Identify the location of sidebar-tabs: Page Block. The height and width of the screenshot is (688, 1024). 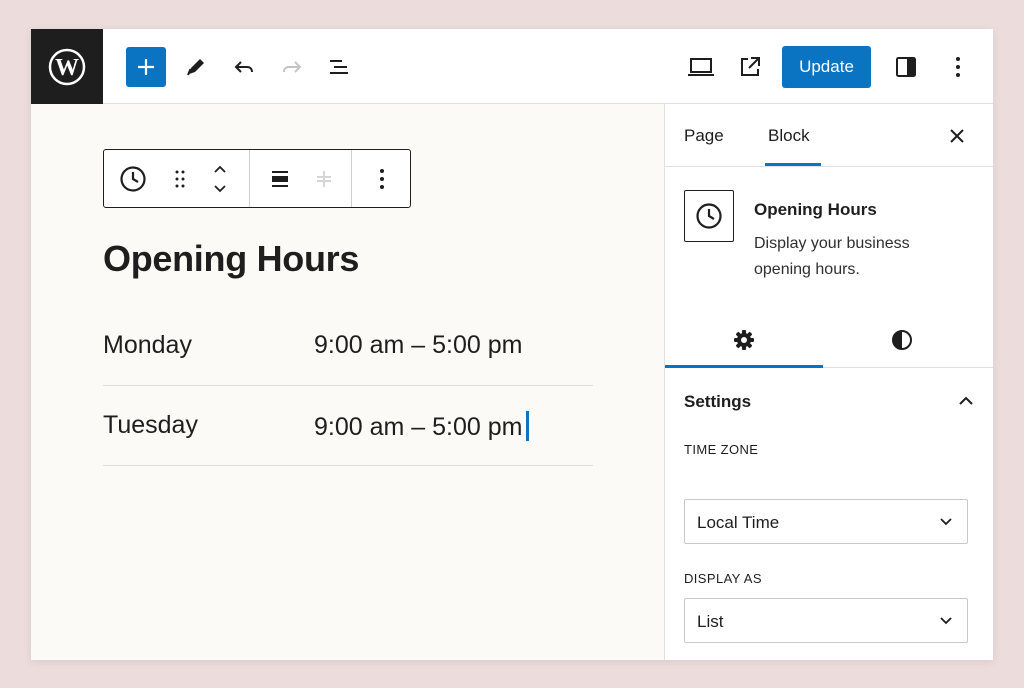
(829, 135).